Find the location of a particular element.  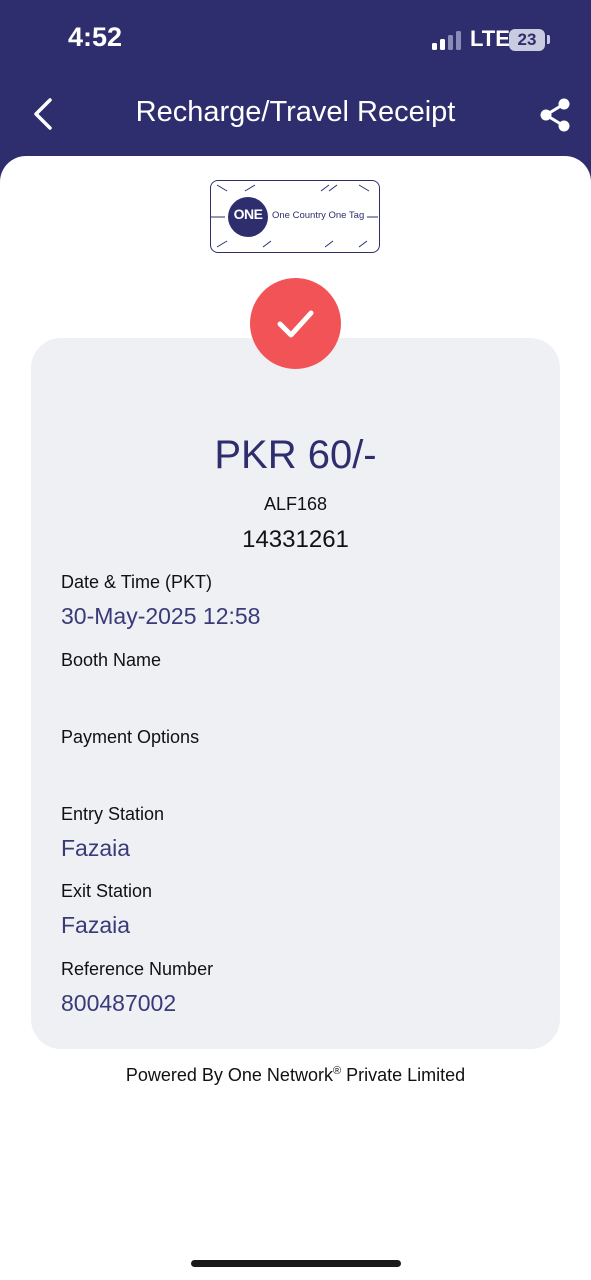

powered-by-text: Powered By One Network® Private Limited is located at coordinates (295, 1075).